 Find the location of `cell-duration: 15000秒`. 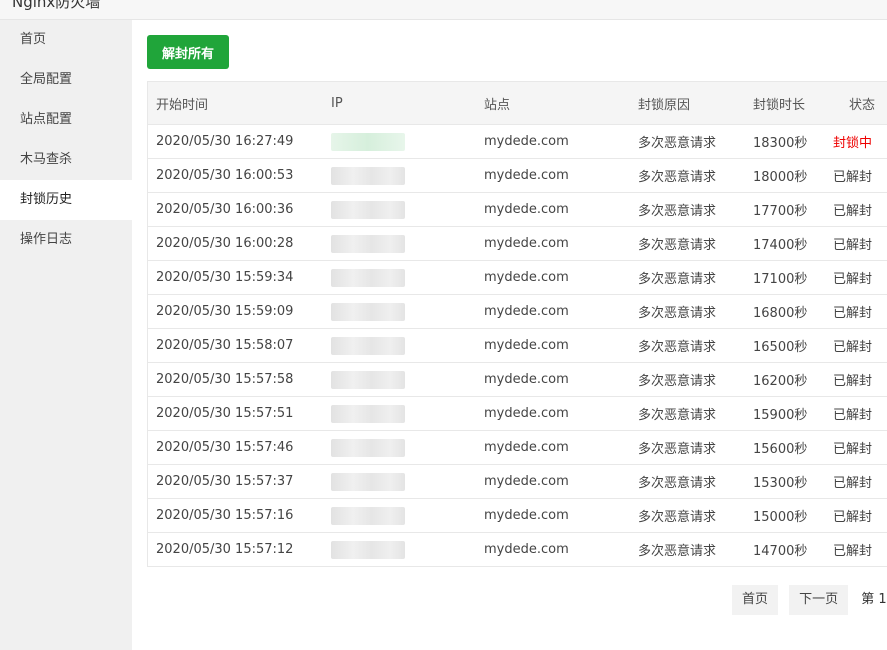

cell-duration: 15000秒 is located at coordinates (785, 515).